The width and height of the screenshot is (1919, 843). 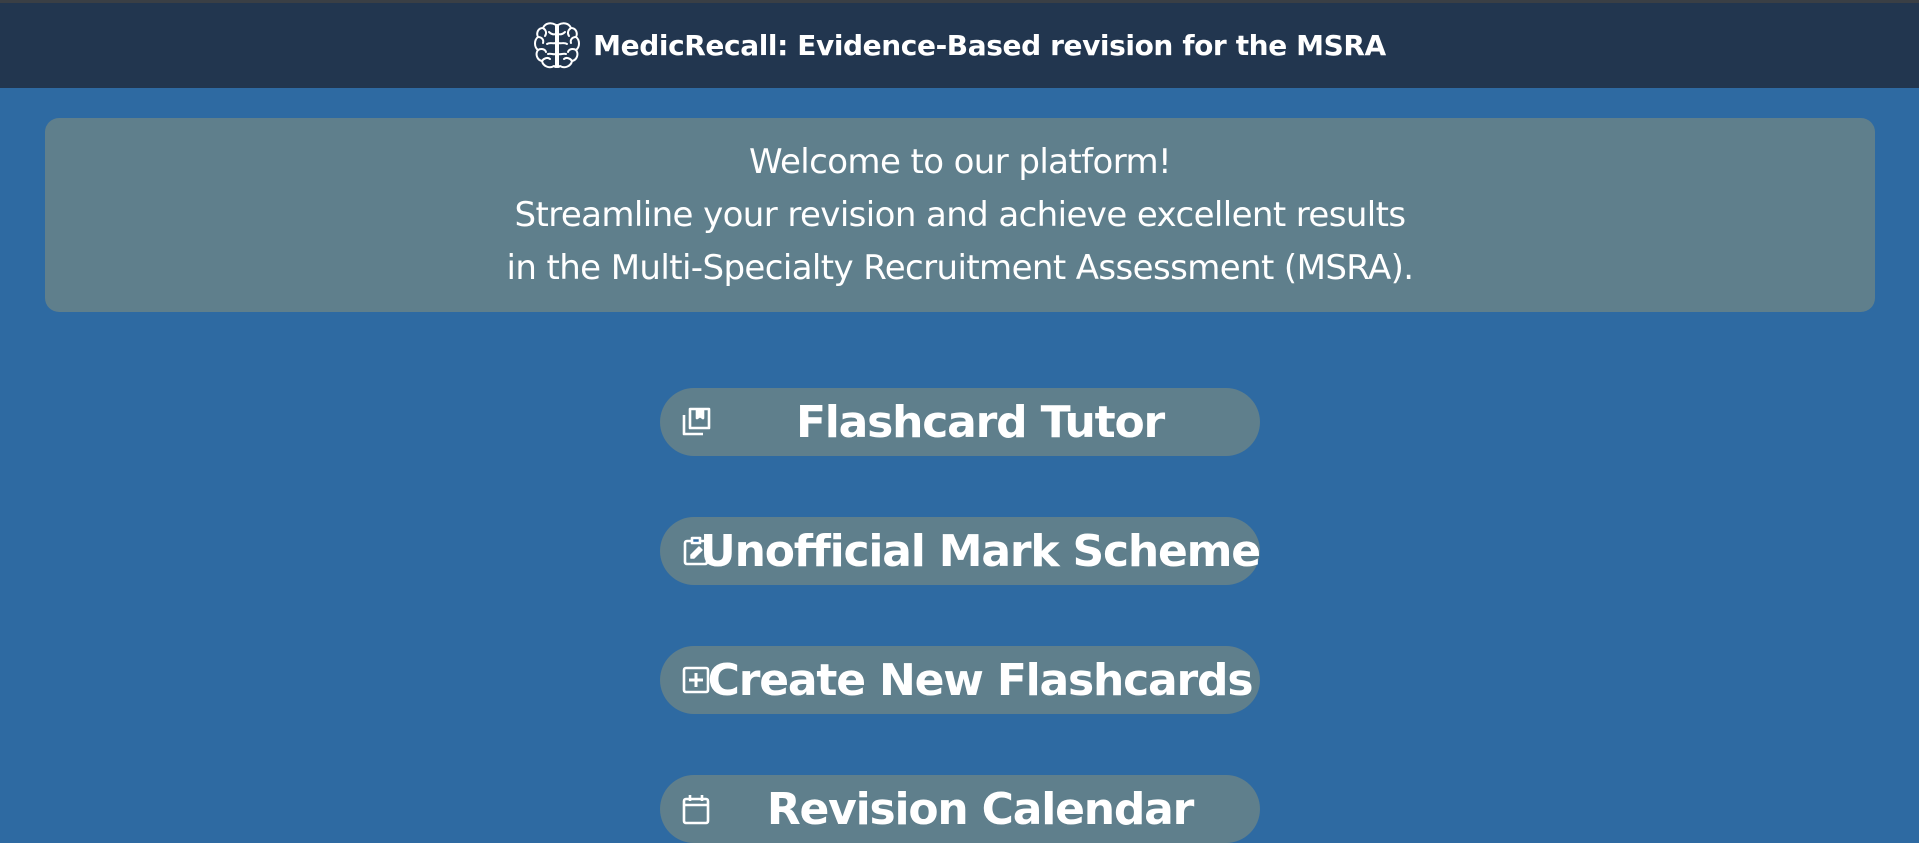 I want to click on unofficial-mark-scheme-button: Unofficial Mark Scheme, so click(x=960, y=551).